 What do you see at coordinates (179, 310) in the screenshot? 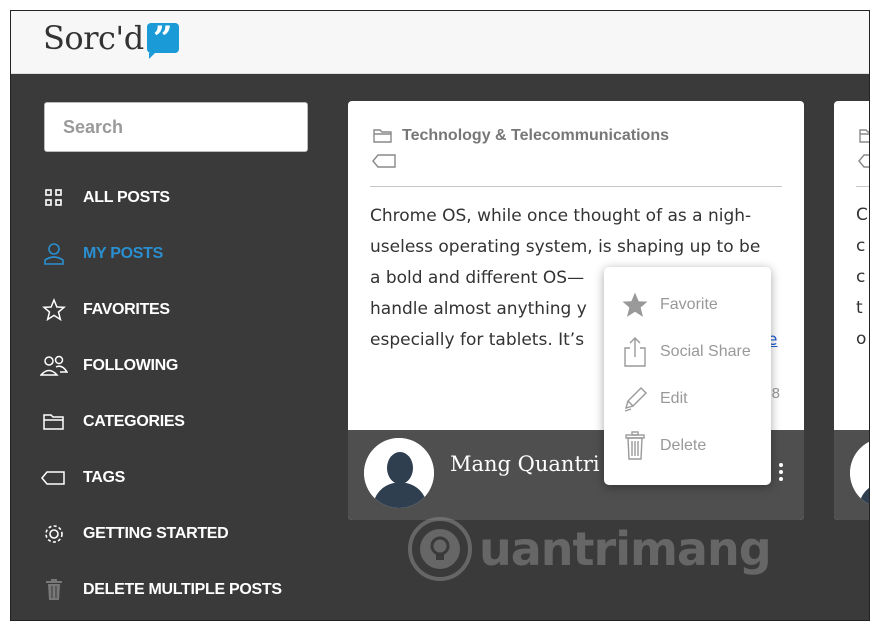
I see `sidebar-item-favorites: FAVORITES` at bounding box center [179, 310].